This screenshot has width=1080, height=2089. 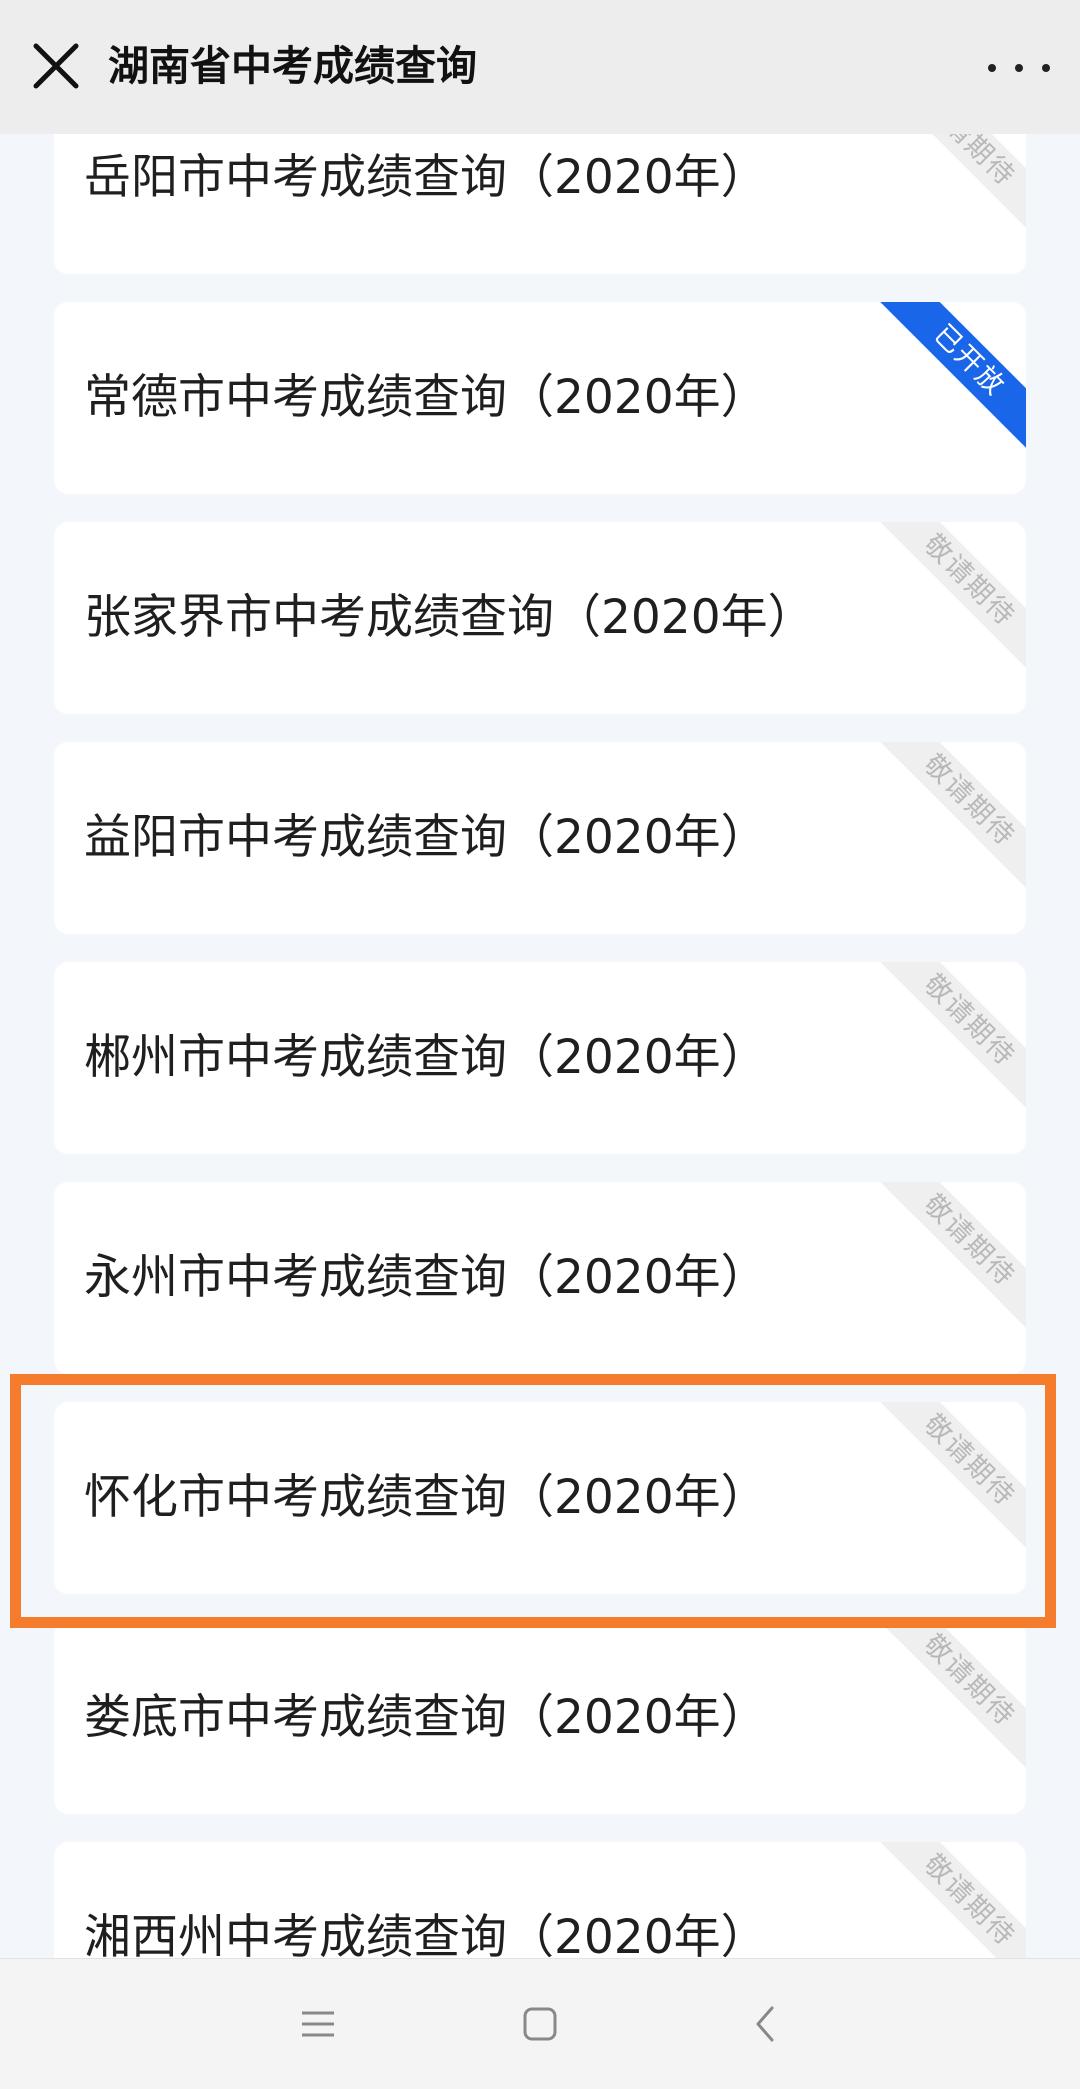 I want to click on card-label: 益阳市中考成绩查询（2020年）, so click(x=426, y=837).